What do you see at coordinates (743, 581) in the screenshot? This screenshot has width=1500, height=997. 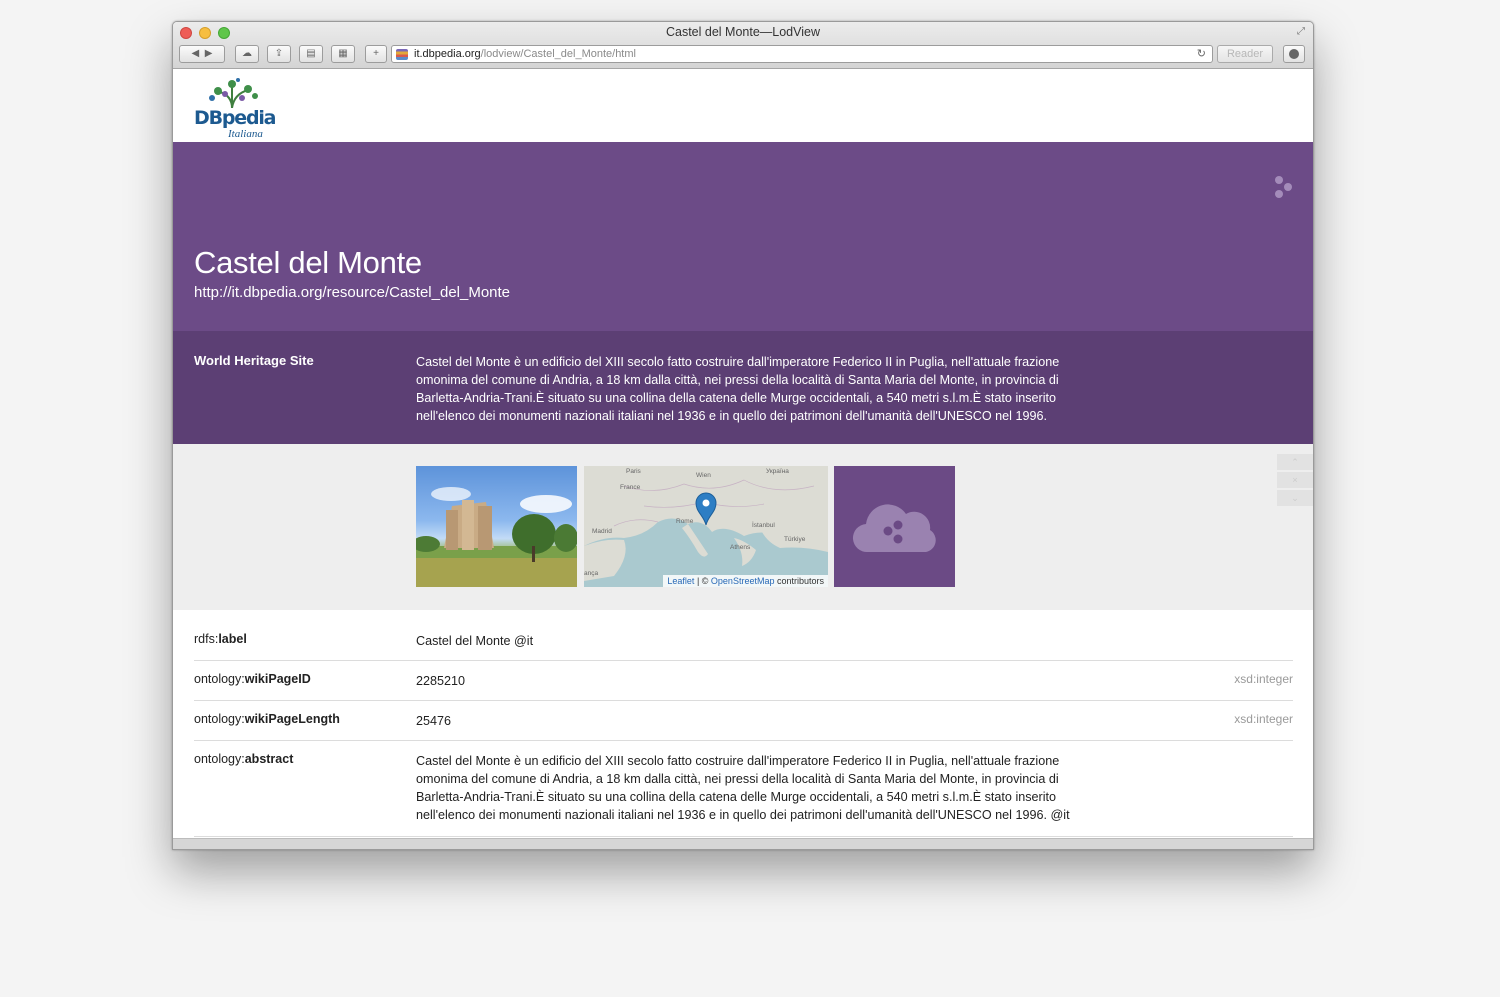 I see `openstreetmap-link: OpenStreetMap` at bounding box center [743, 581].